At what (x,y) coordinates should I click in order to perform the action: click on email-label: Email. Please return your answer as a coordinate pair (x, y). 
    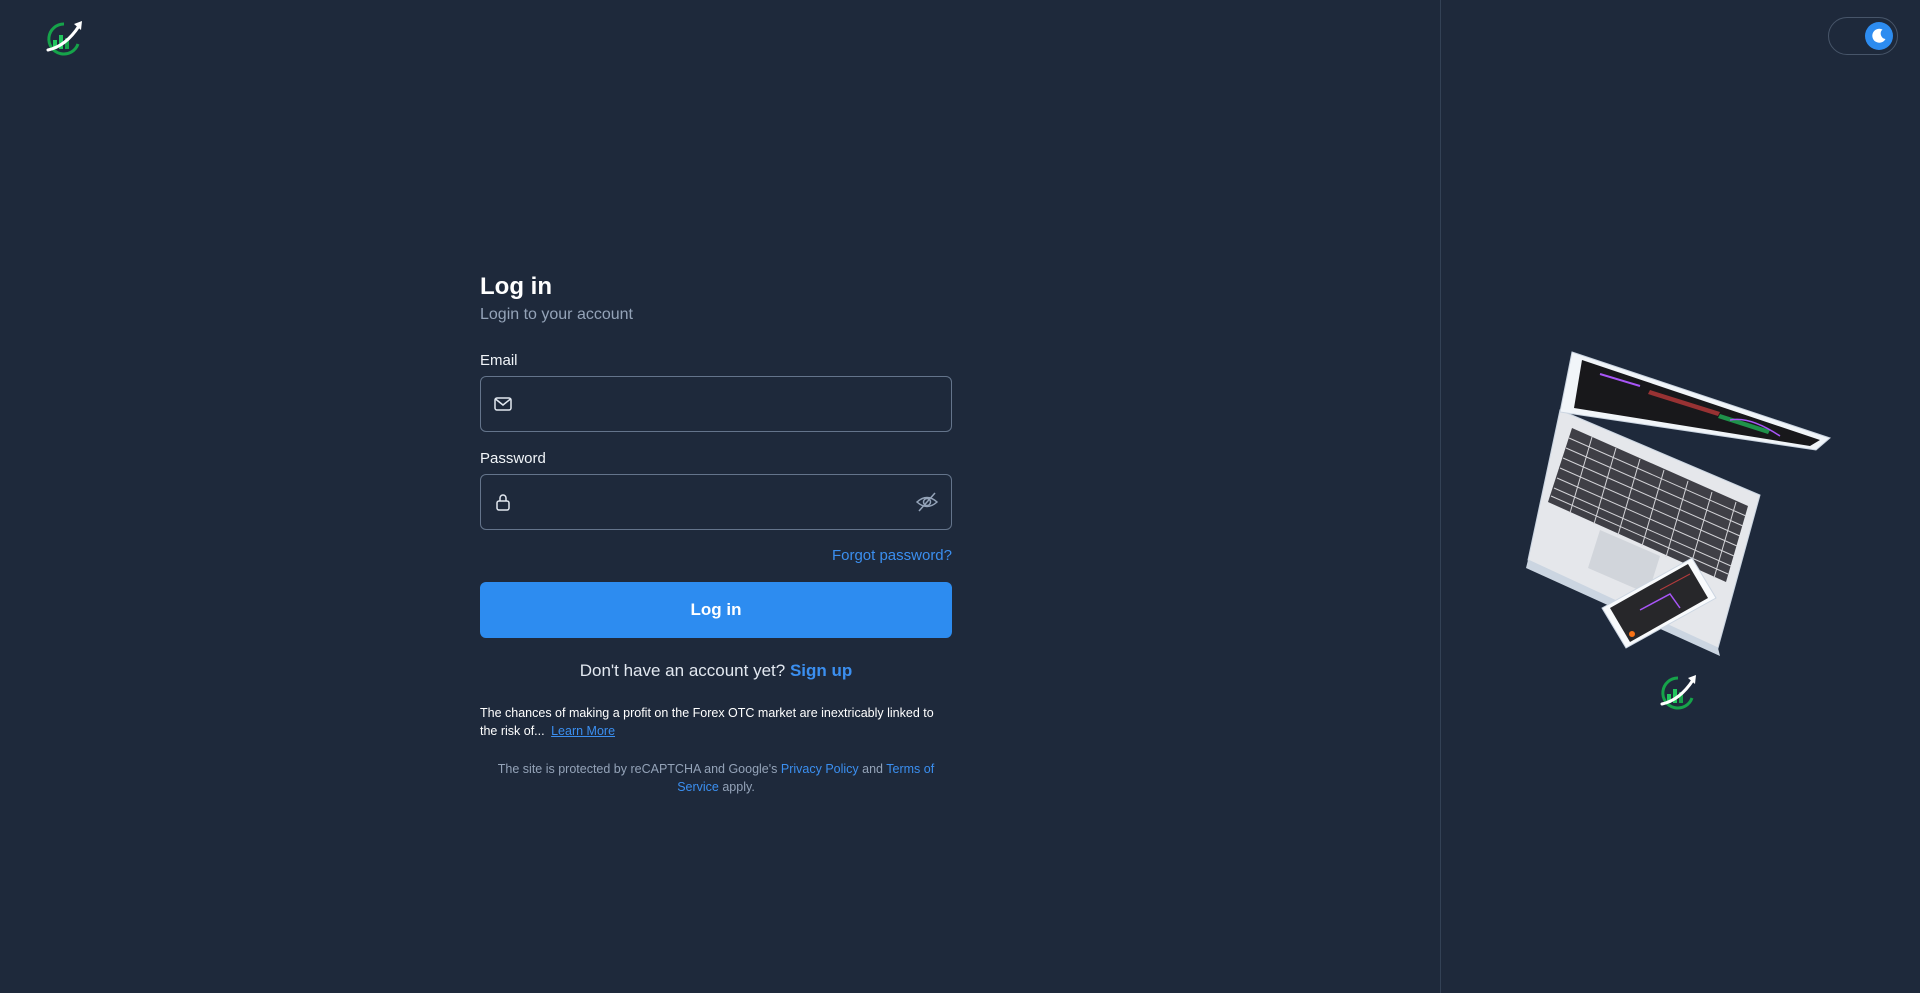
    Looking at the image, I should click on (499, 360).